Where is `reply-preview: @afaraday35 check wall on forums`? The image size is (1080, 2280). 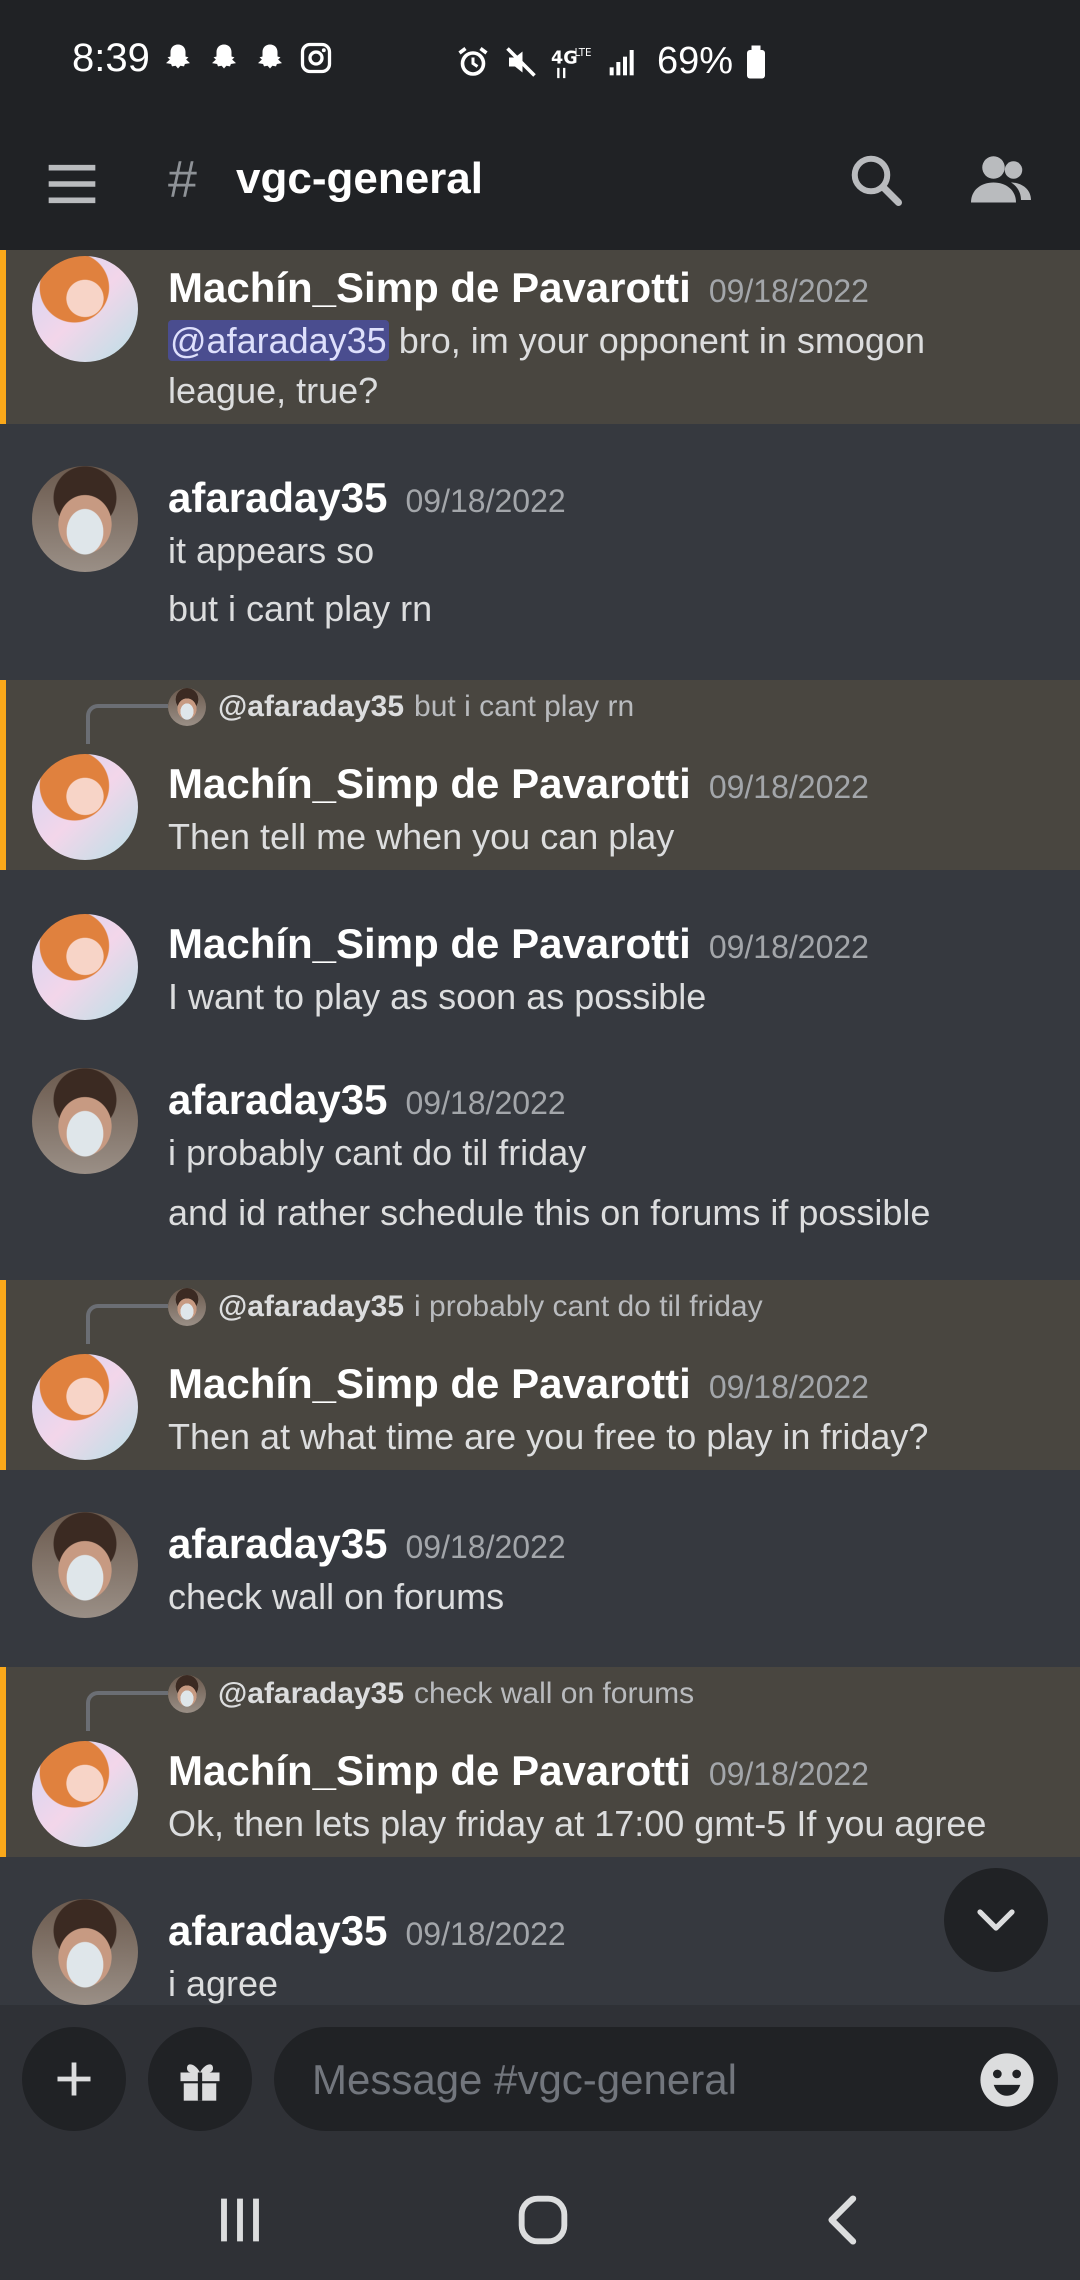 reply-preview: @afaraday35 check wall on forums is located at coordinates (431, 1694).